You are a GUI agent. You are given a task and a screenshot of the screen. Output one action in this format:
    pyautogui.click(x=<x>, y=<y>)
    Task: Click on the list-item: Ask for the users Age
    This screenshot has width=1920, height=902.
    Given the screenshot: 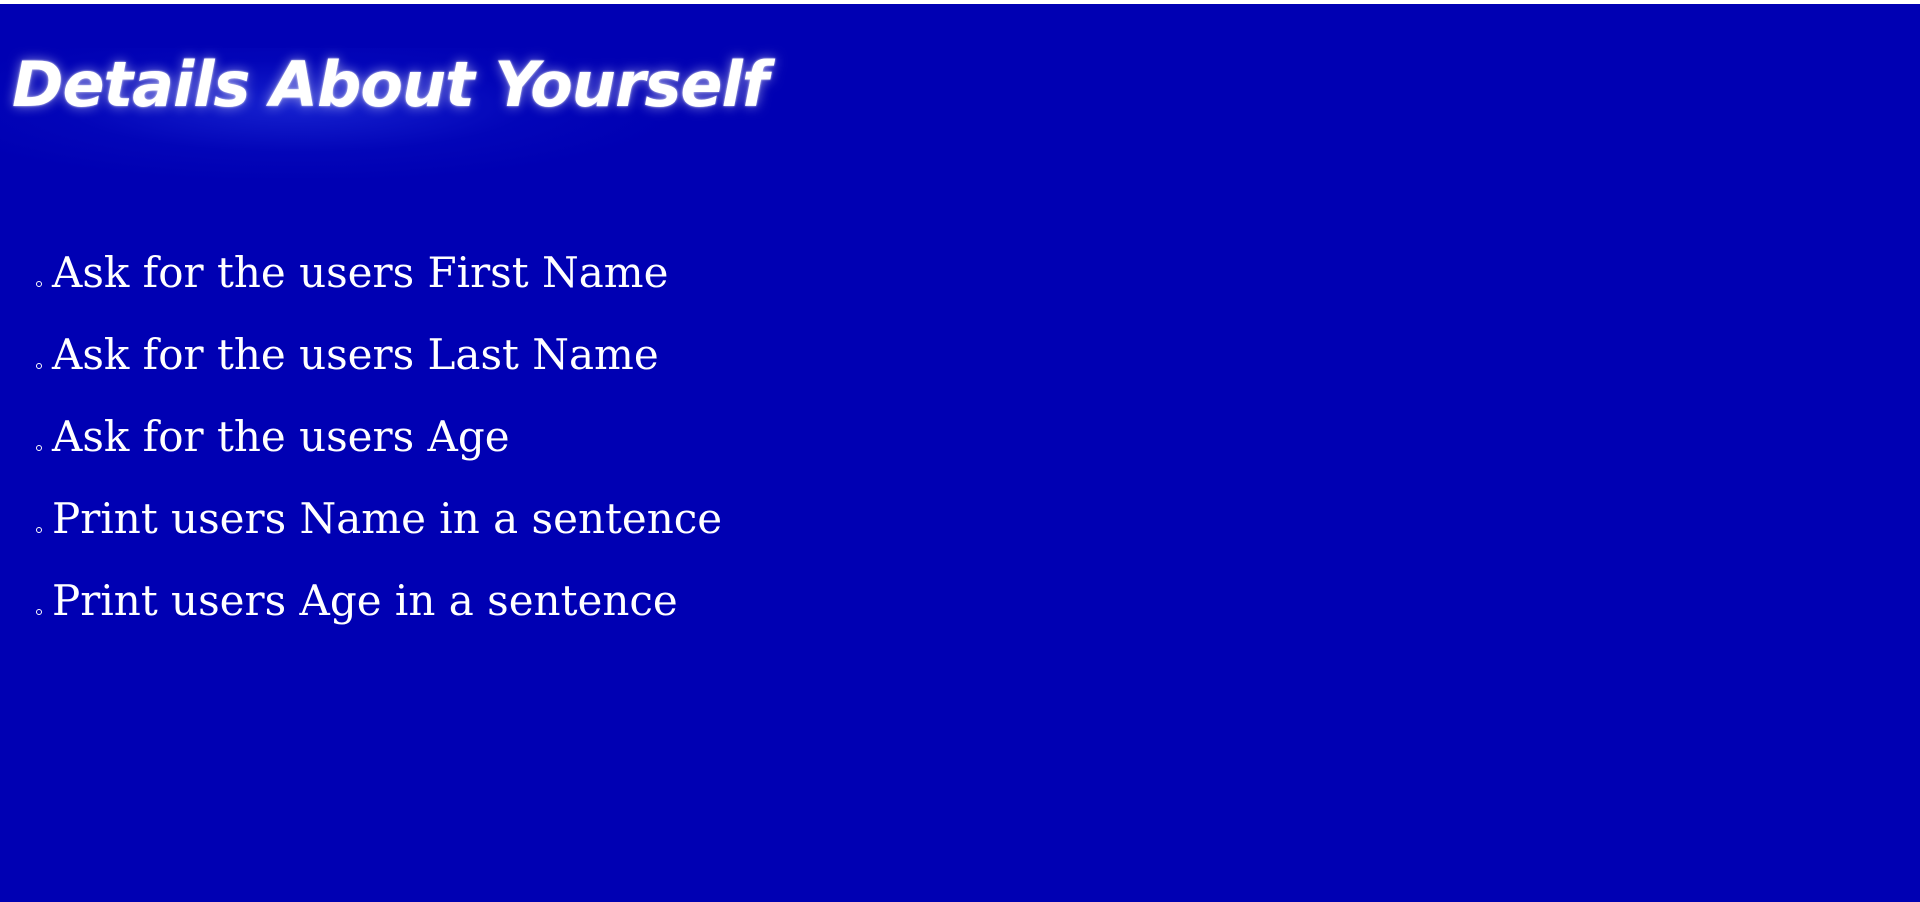 What is the action you would take?
    pyautogui.click(x=379, y=437)
    